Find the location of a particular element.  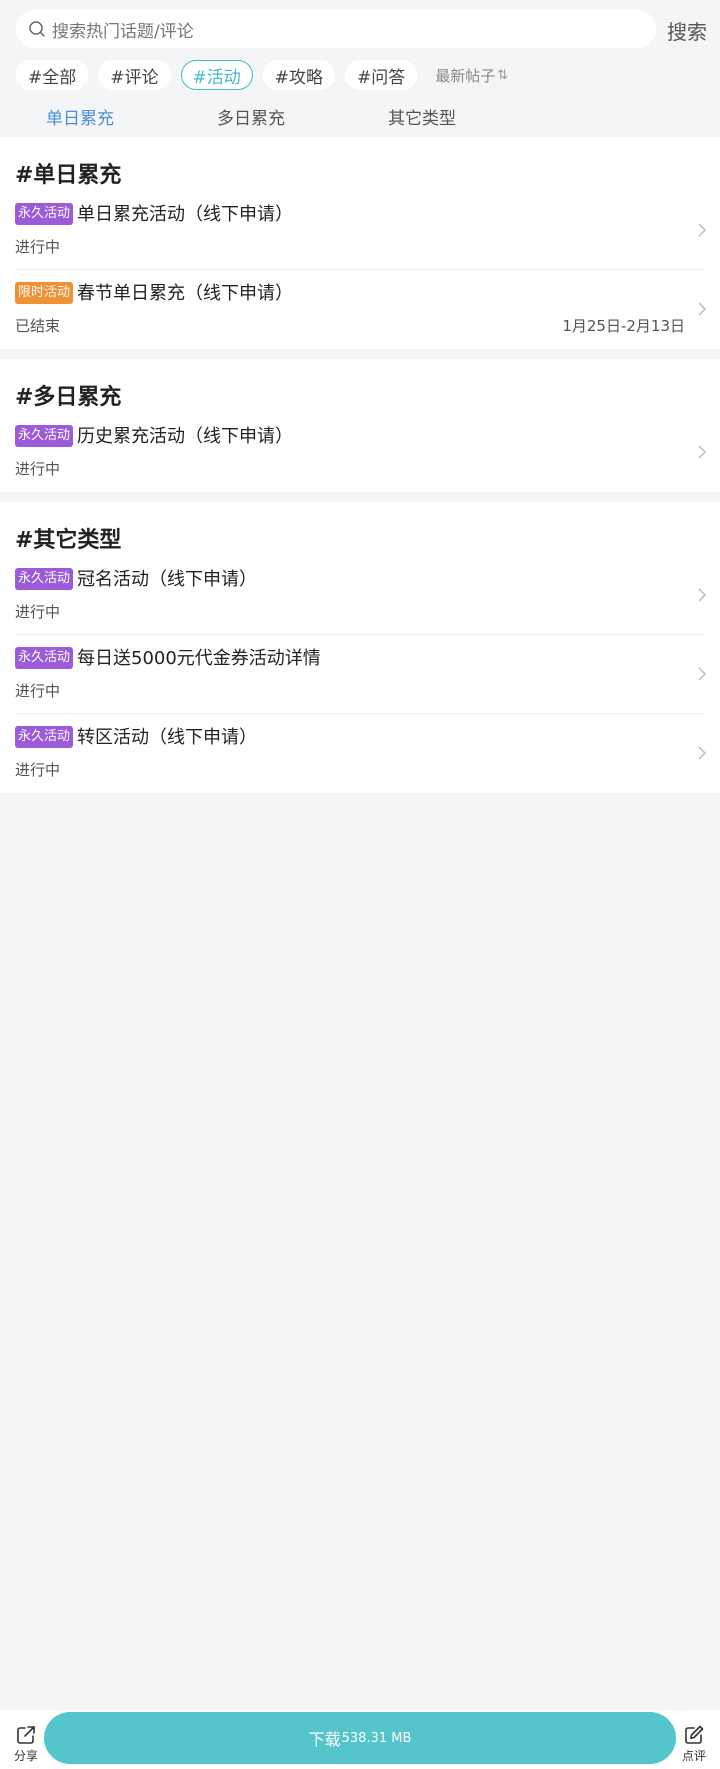

item-title: 每日送5000元代金券活动详情 is located at coordinates (199, 658).